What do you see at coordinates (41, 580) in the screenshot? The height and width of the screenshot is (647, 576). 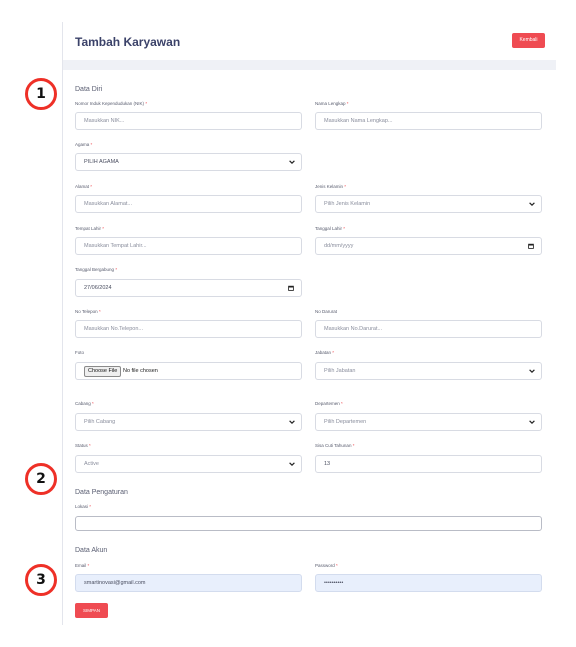 I see `annotation-marker-3: 3` at bounding box center [41, 580].